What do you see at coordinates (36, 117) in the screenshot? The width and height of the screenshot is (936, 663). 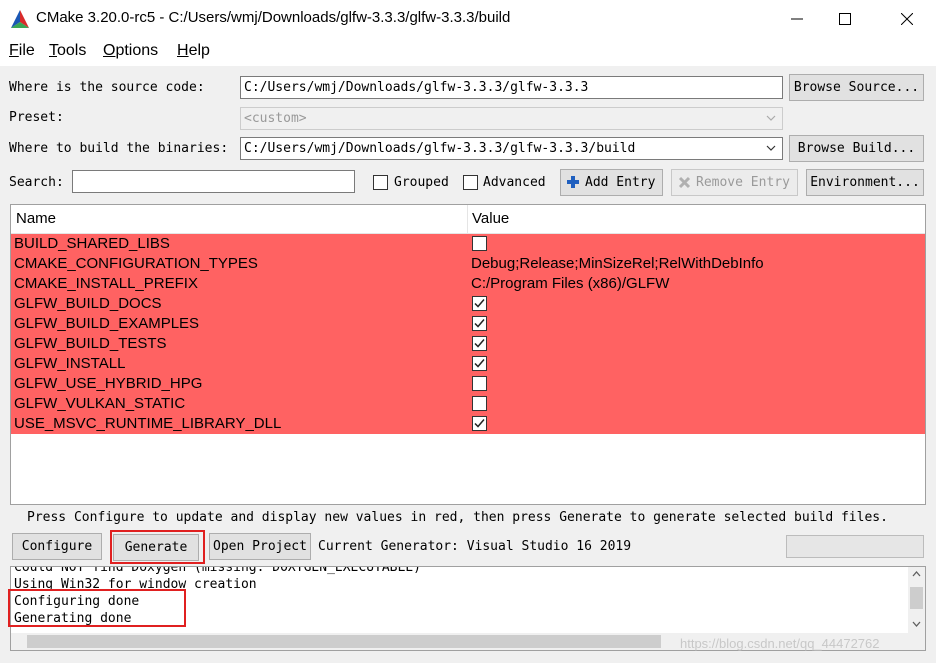 I see `preset-label: Preset:` at bounding box center [36, 117].